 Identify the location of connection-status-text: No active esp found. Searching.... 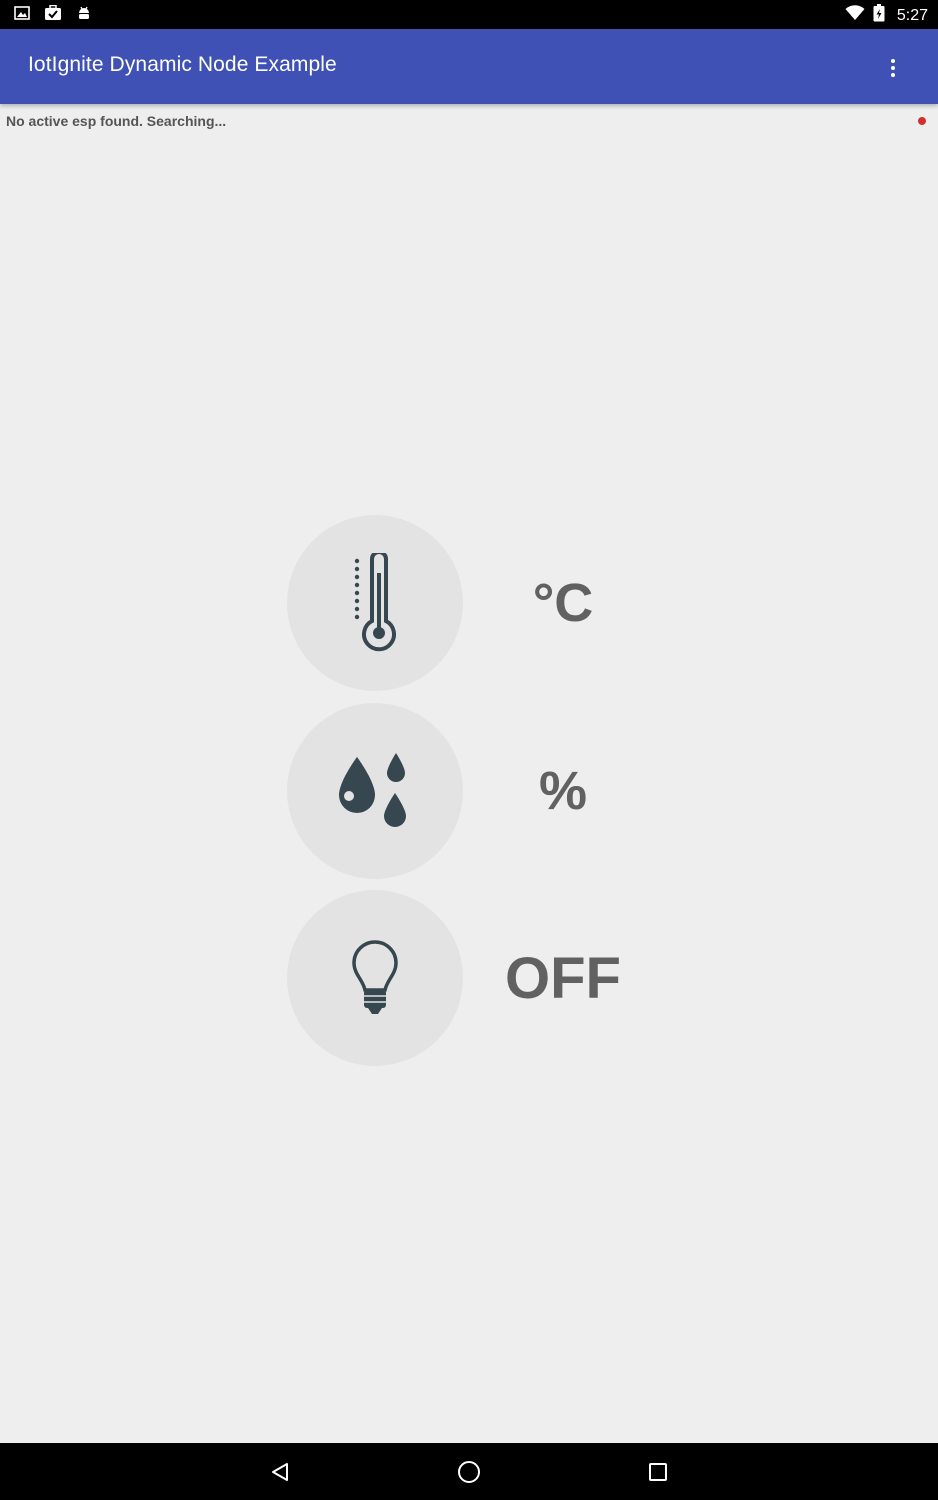
(116, 121).